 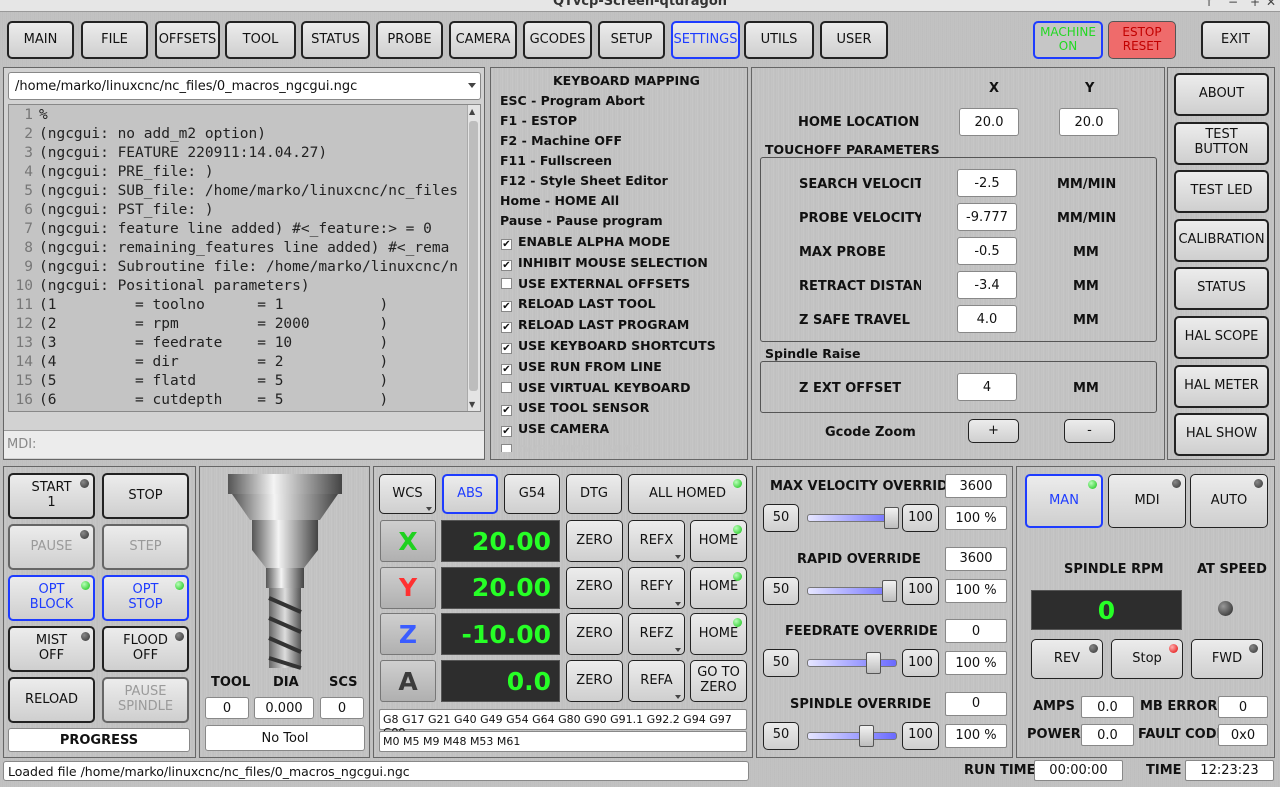 What do you see at coordinates (1221, 435) in the screenshot?
I see `hal-show-button: HAL SHOW` at bounding box center [1221, 435].